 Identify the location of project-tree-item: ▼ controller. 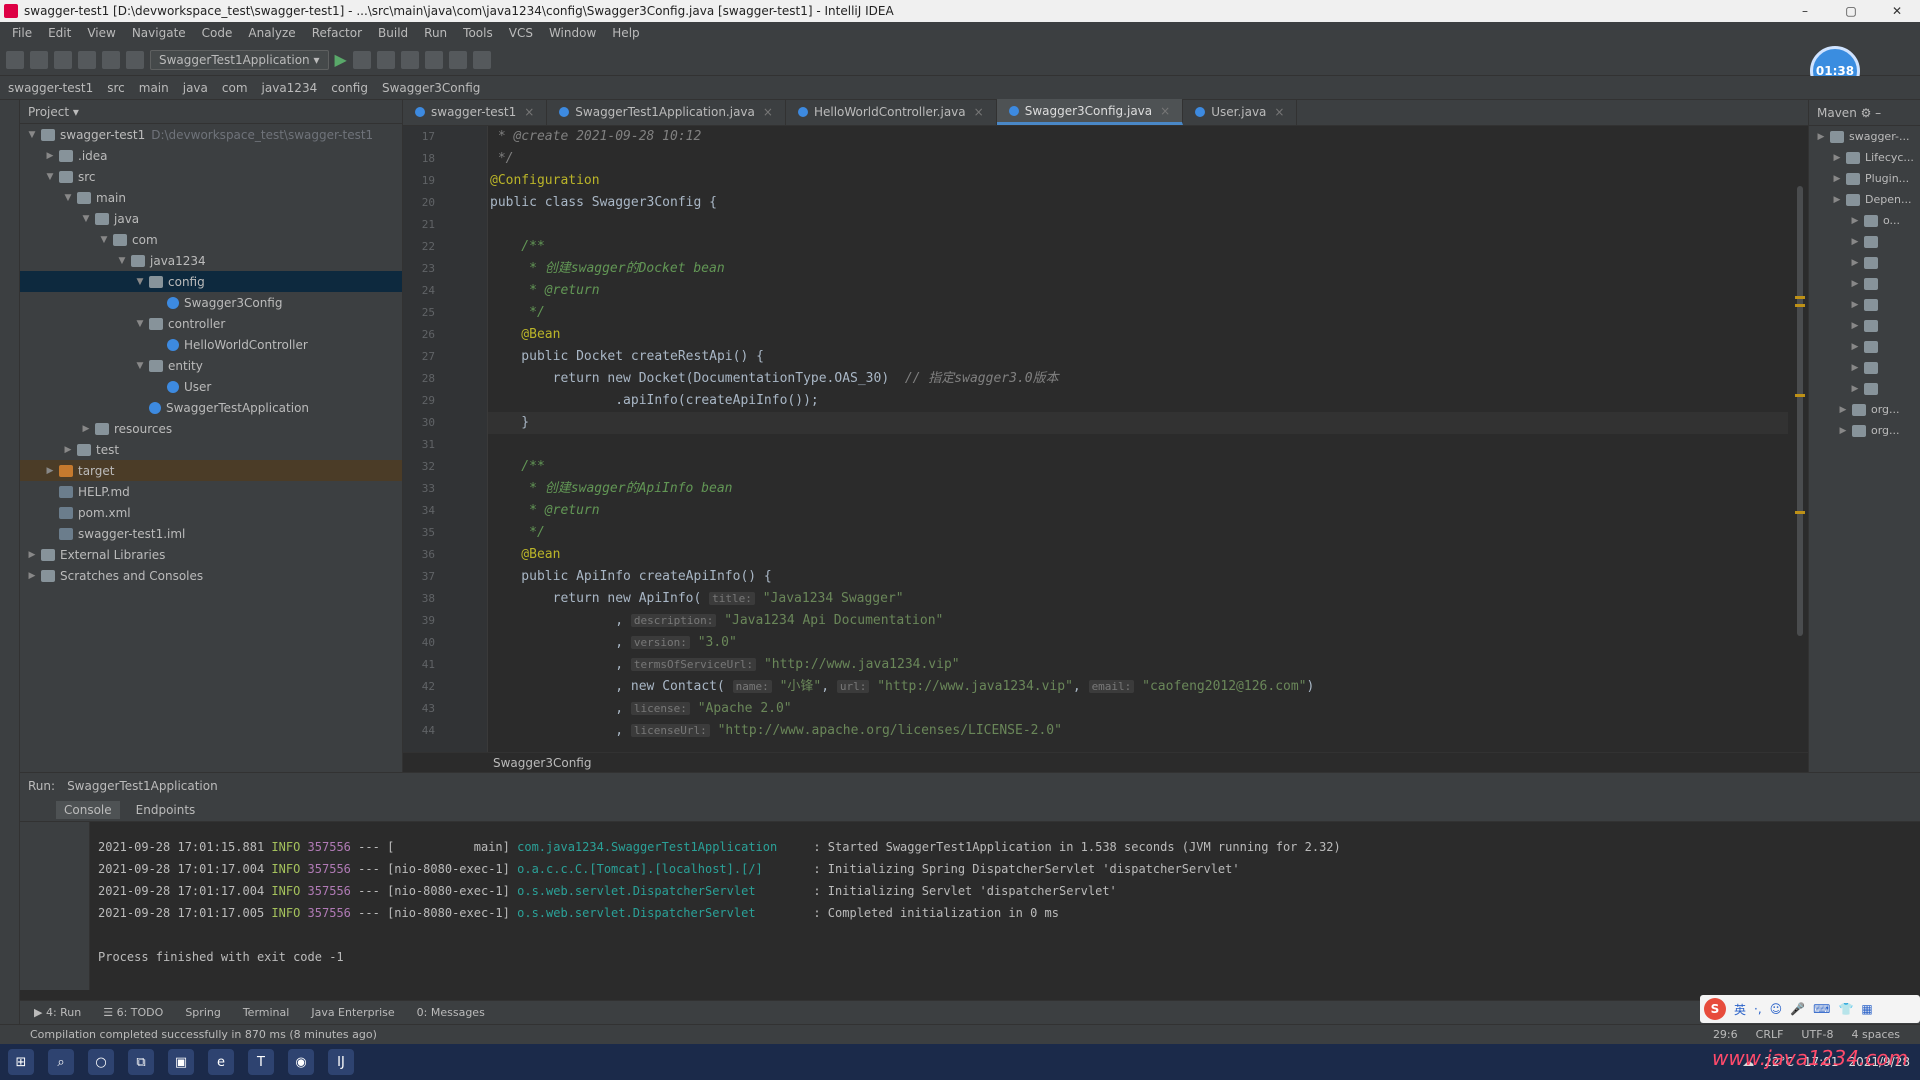
(211, 323).